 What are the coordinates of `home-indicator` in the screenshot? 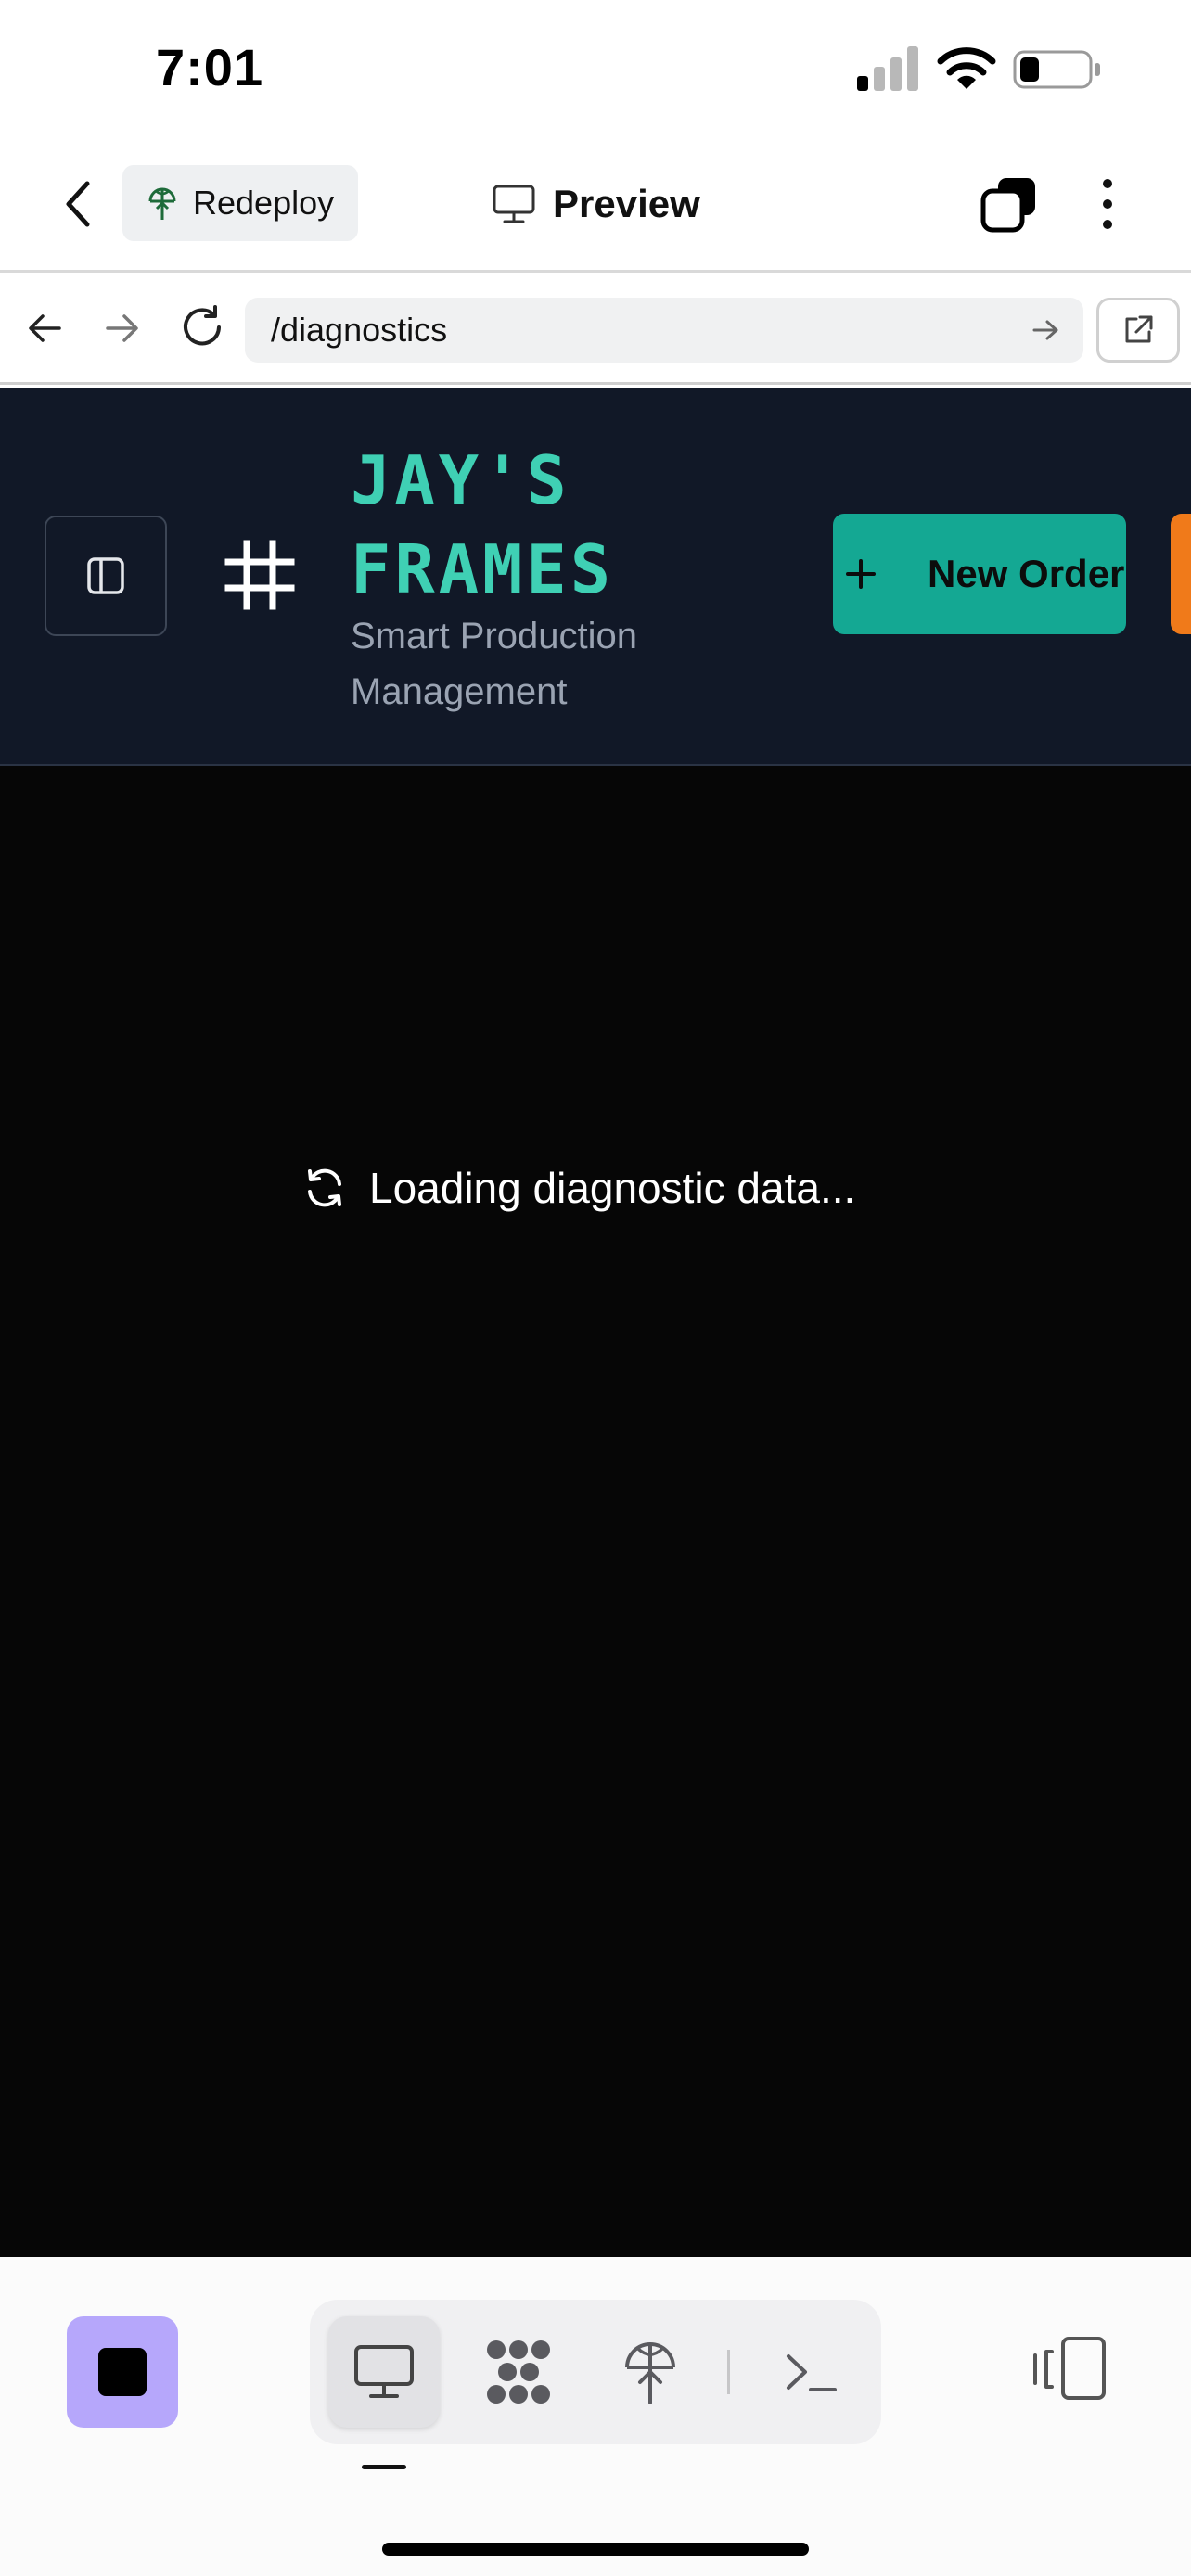 It's located at (595, 2549).